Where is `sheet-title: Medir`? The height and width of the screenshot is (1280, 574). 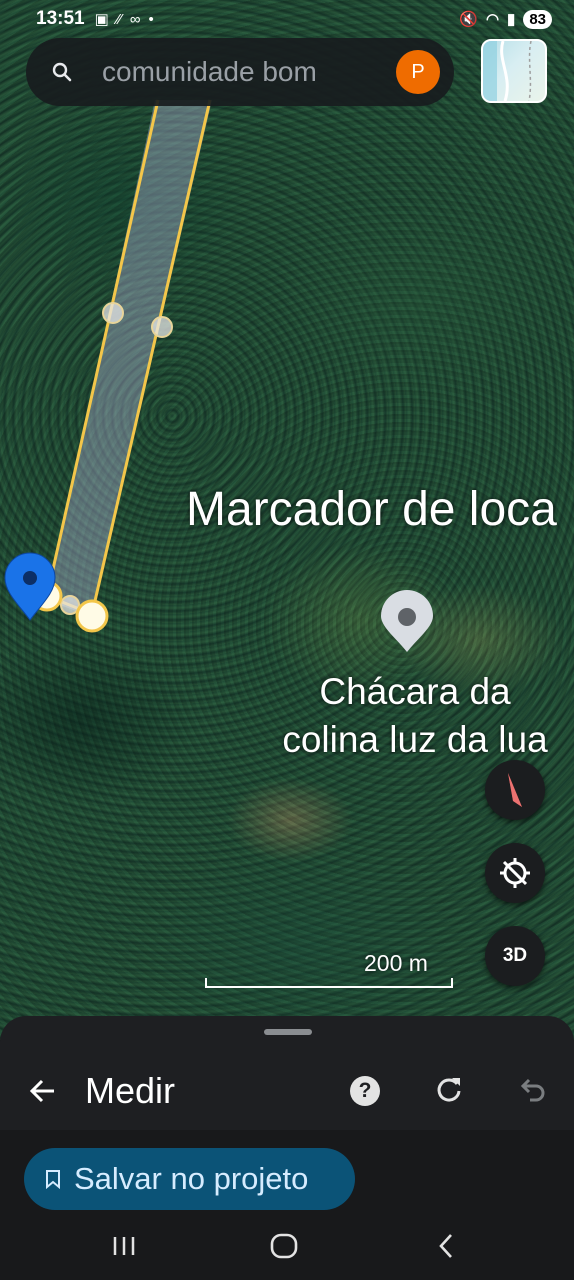 sheet-title: Medir is located at coordinates (130, 1090).